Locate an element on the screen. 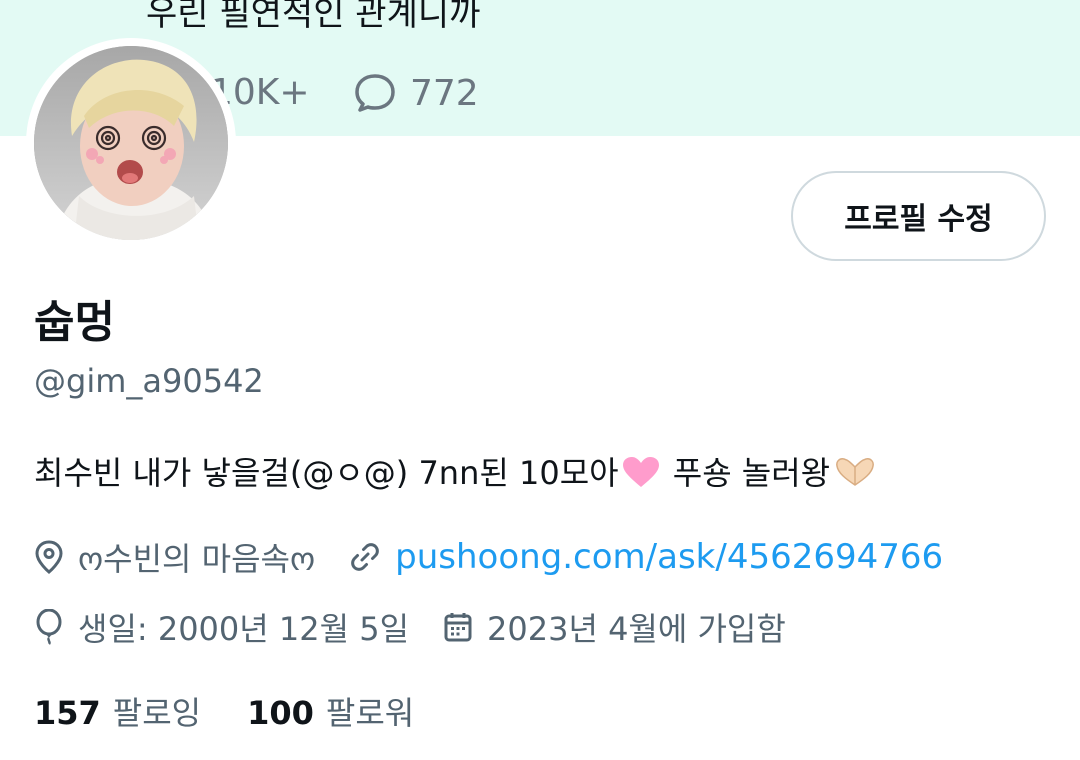 The width and height of the screenshot is (1080, 760). birthday-item: 생일: 2000년 12월 5일 is located at coordinates (221, 627).